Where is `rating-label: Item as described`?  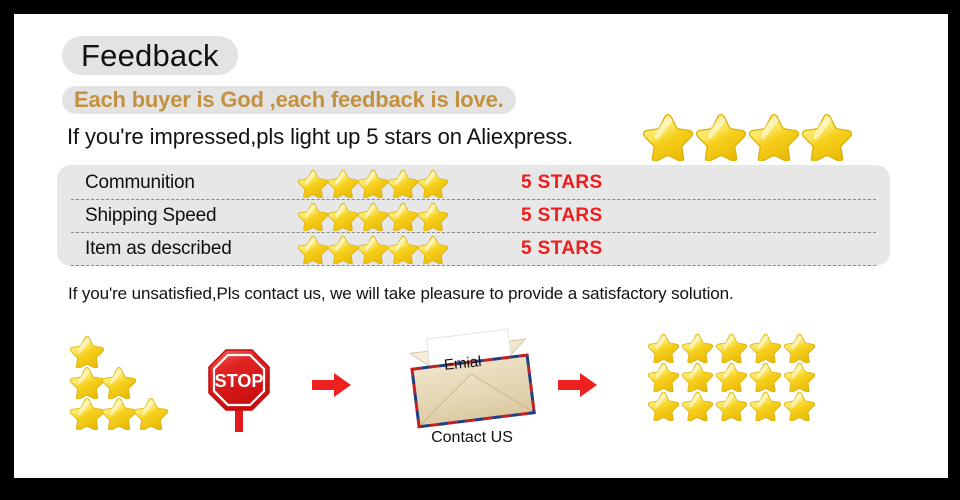
rating-label: Item as described is located at coordinates (158, 248).